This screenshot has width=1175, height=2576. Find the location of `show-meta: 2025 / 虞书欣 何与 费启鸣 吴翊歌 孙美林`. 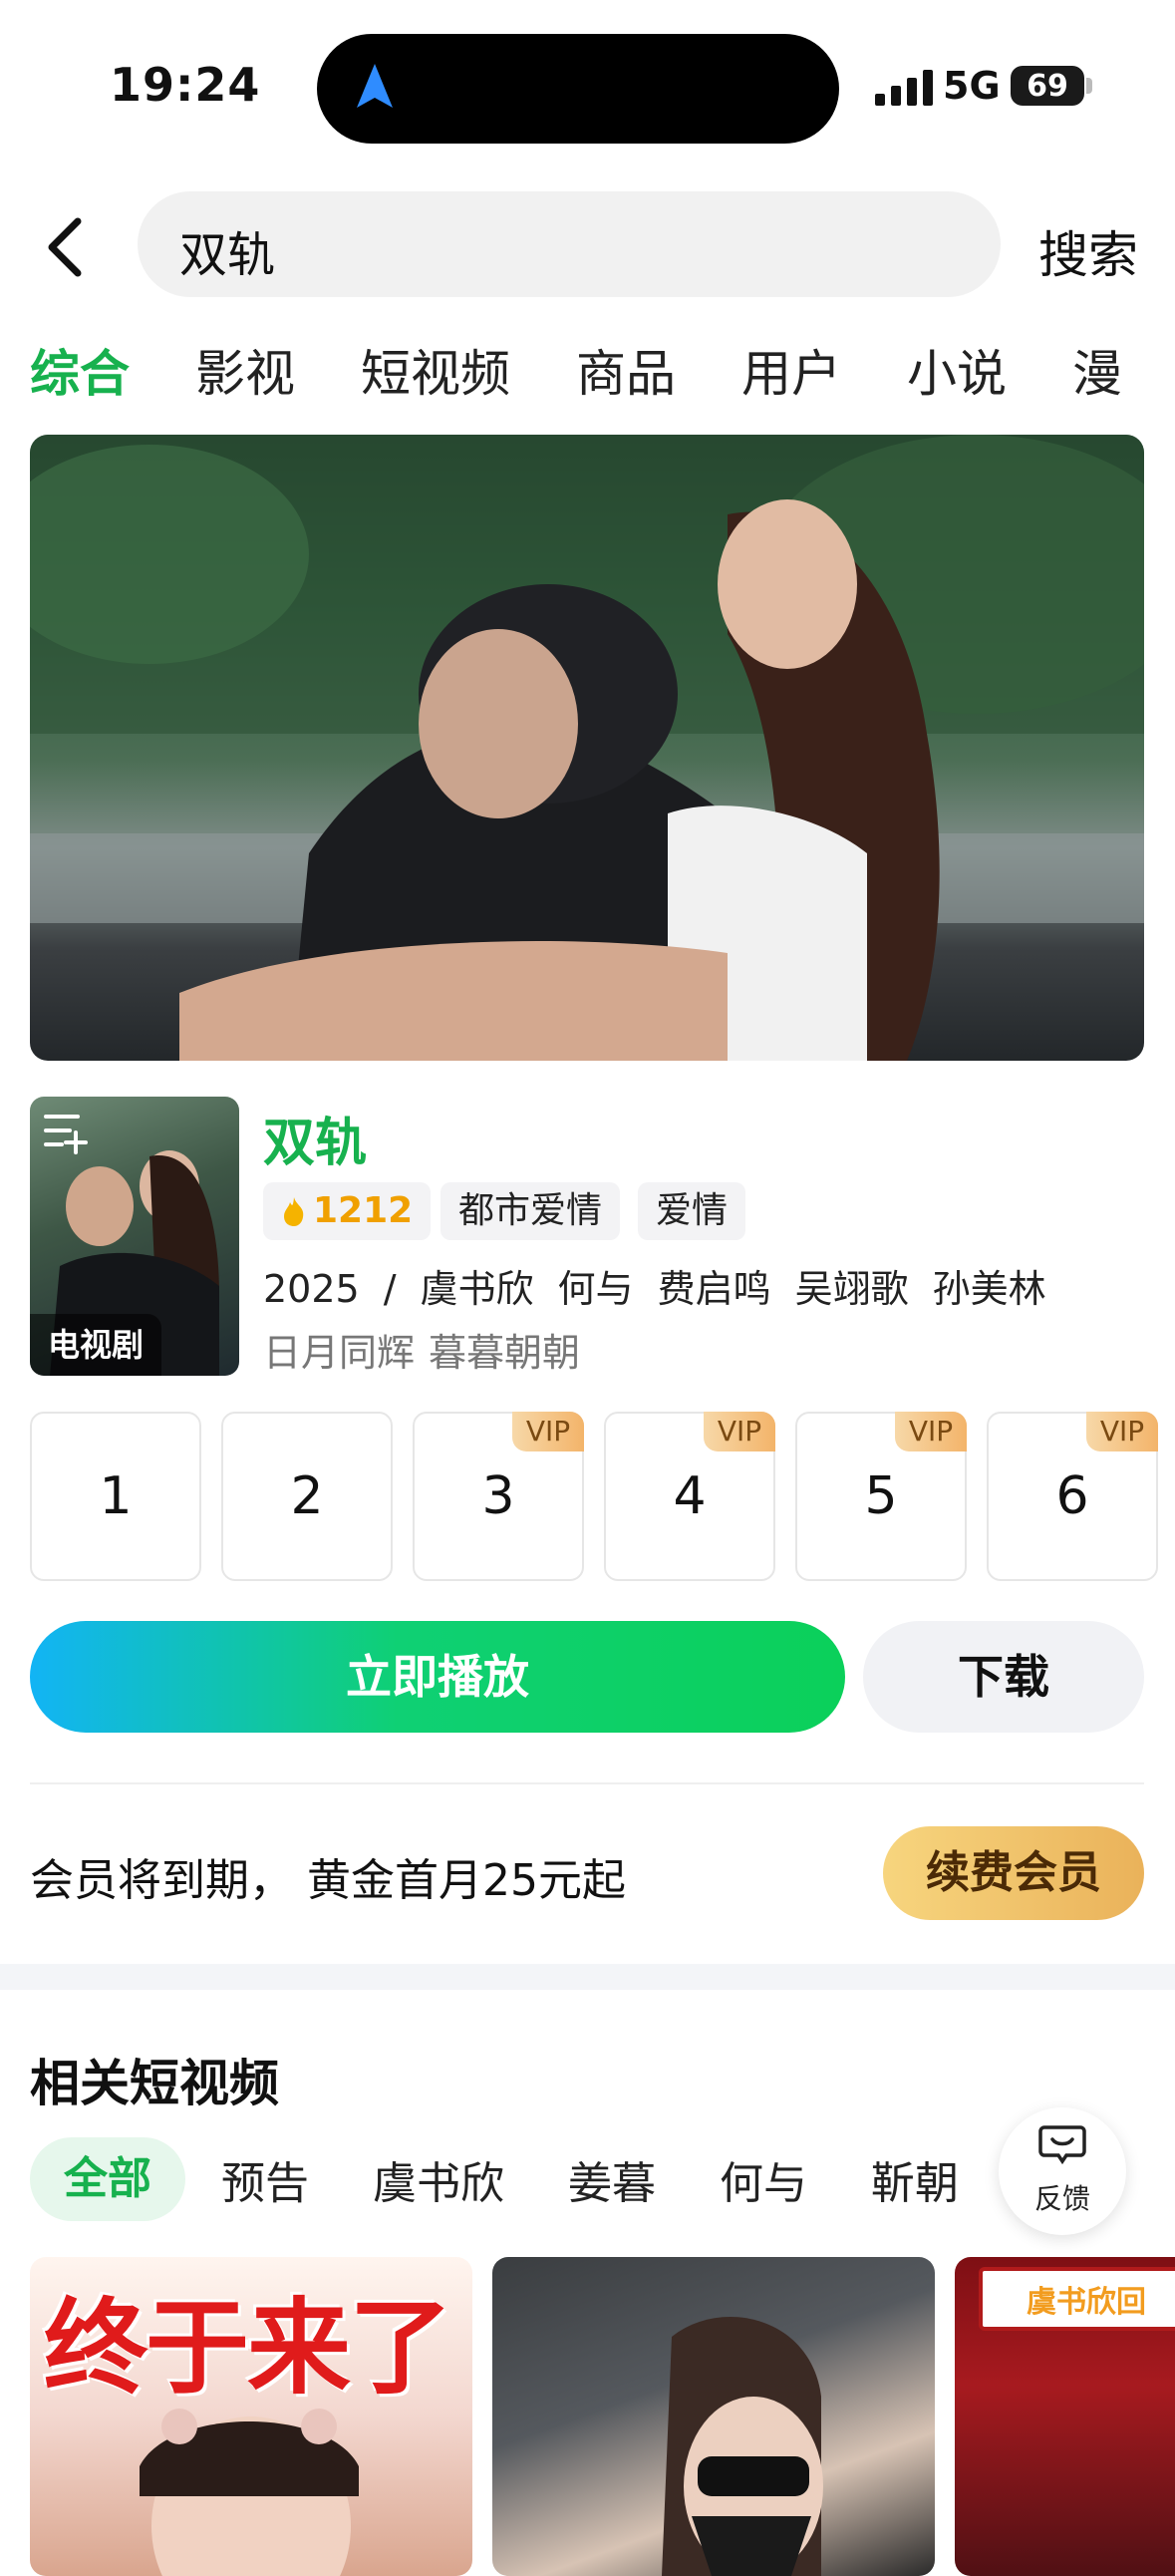

show-meta: 2025 / 虞书欣 何与 费启鸣 吴翊歌 孙美林 is located at coordinates (666, 1285).